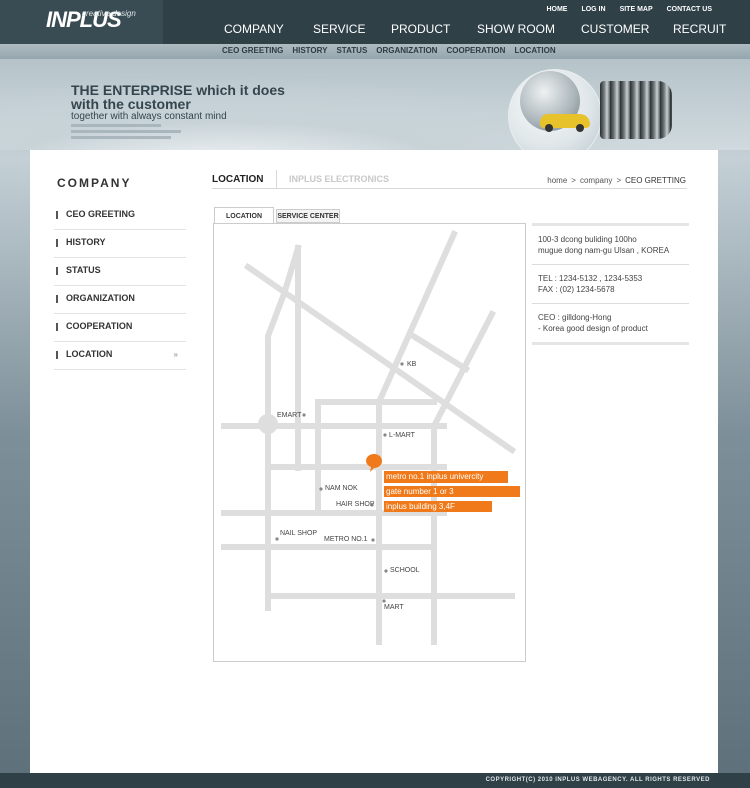 The width and height of the screenshot is (750, 788). I want to click on callout-line-1: metro no.1 inplus univercity, so click(446, 477).